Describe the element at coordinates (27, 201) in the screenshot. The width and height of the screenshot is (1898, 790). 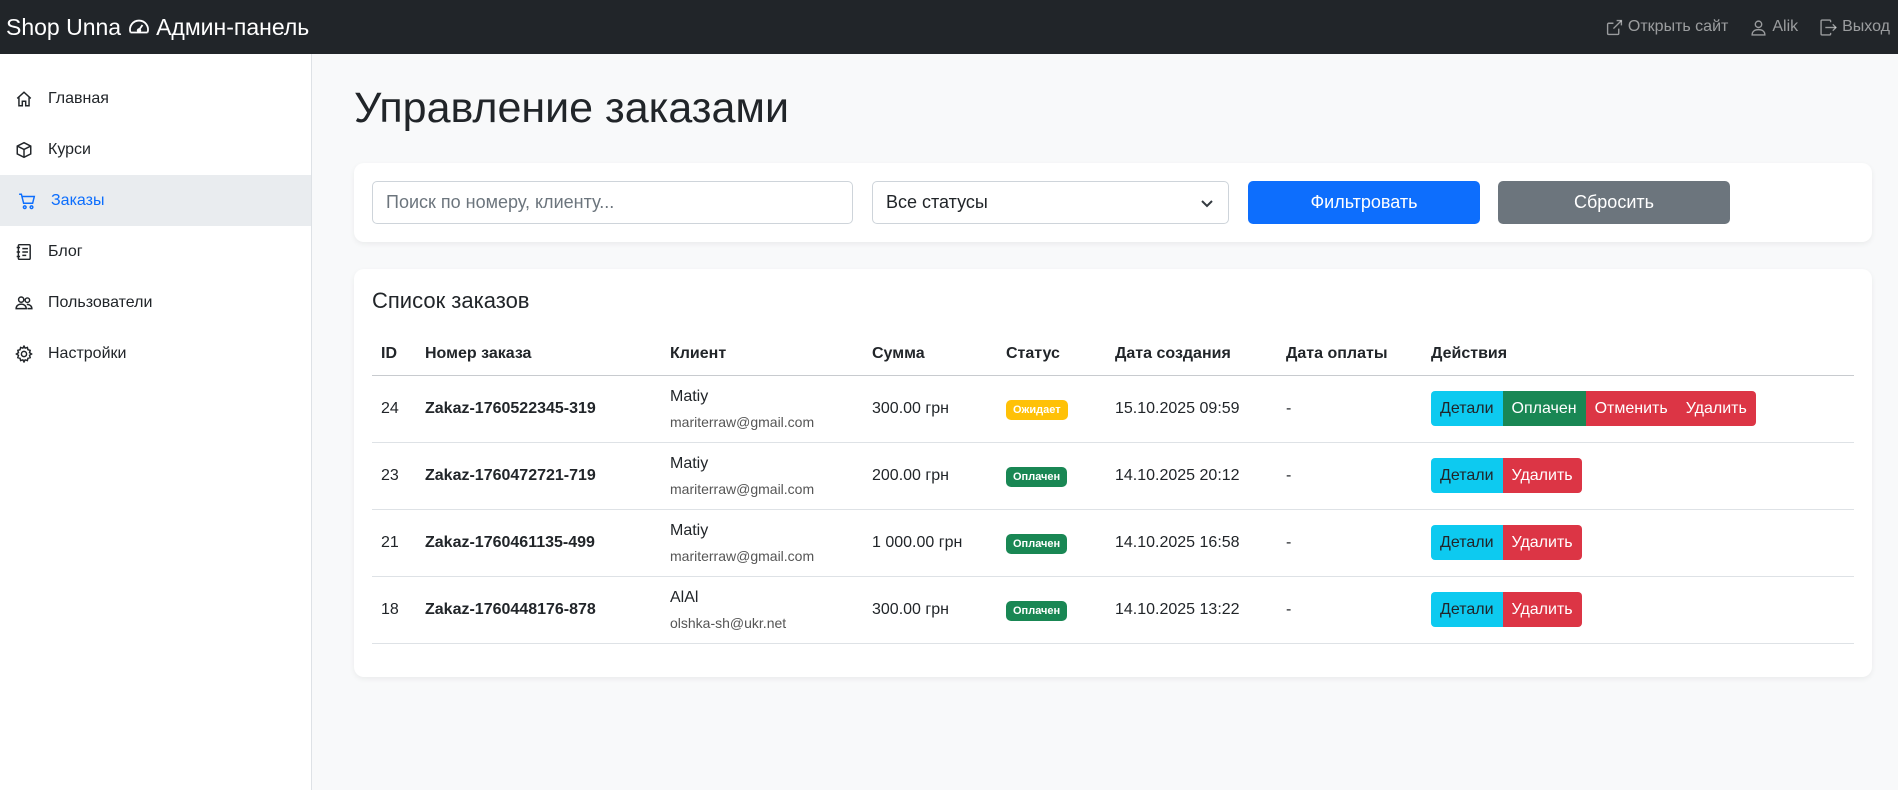
I see `cart-icon` at that location.